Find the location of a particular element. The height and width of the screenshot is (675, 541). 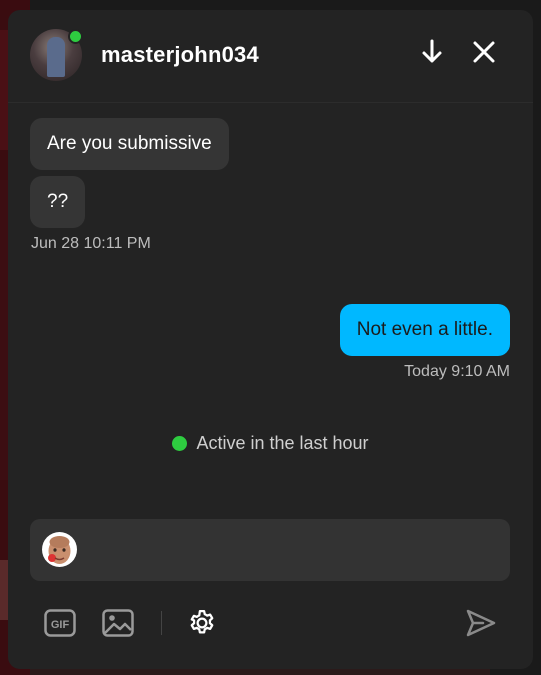

message-timestamp: Today 9:10 AM is located at coordinates (457, 371).